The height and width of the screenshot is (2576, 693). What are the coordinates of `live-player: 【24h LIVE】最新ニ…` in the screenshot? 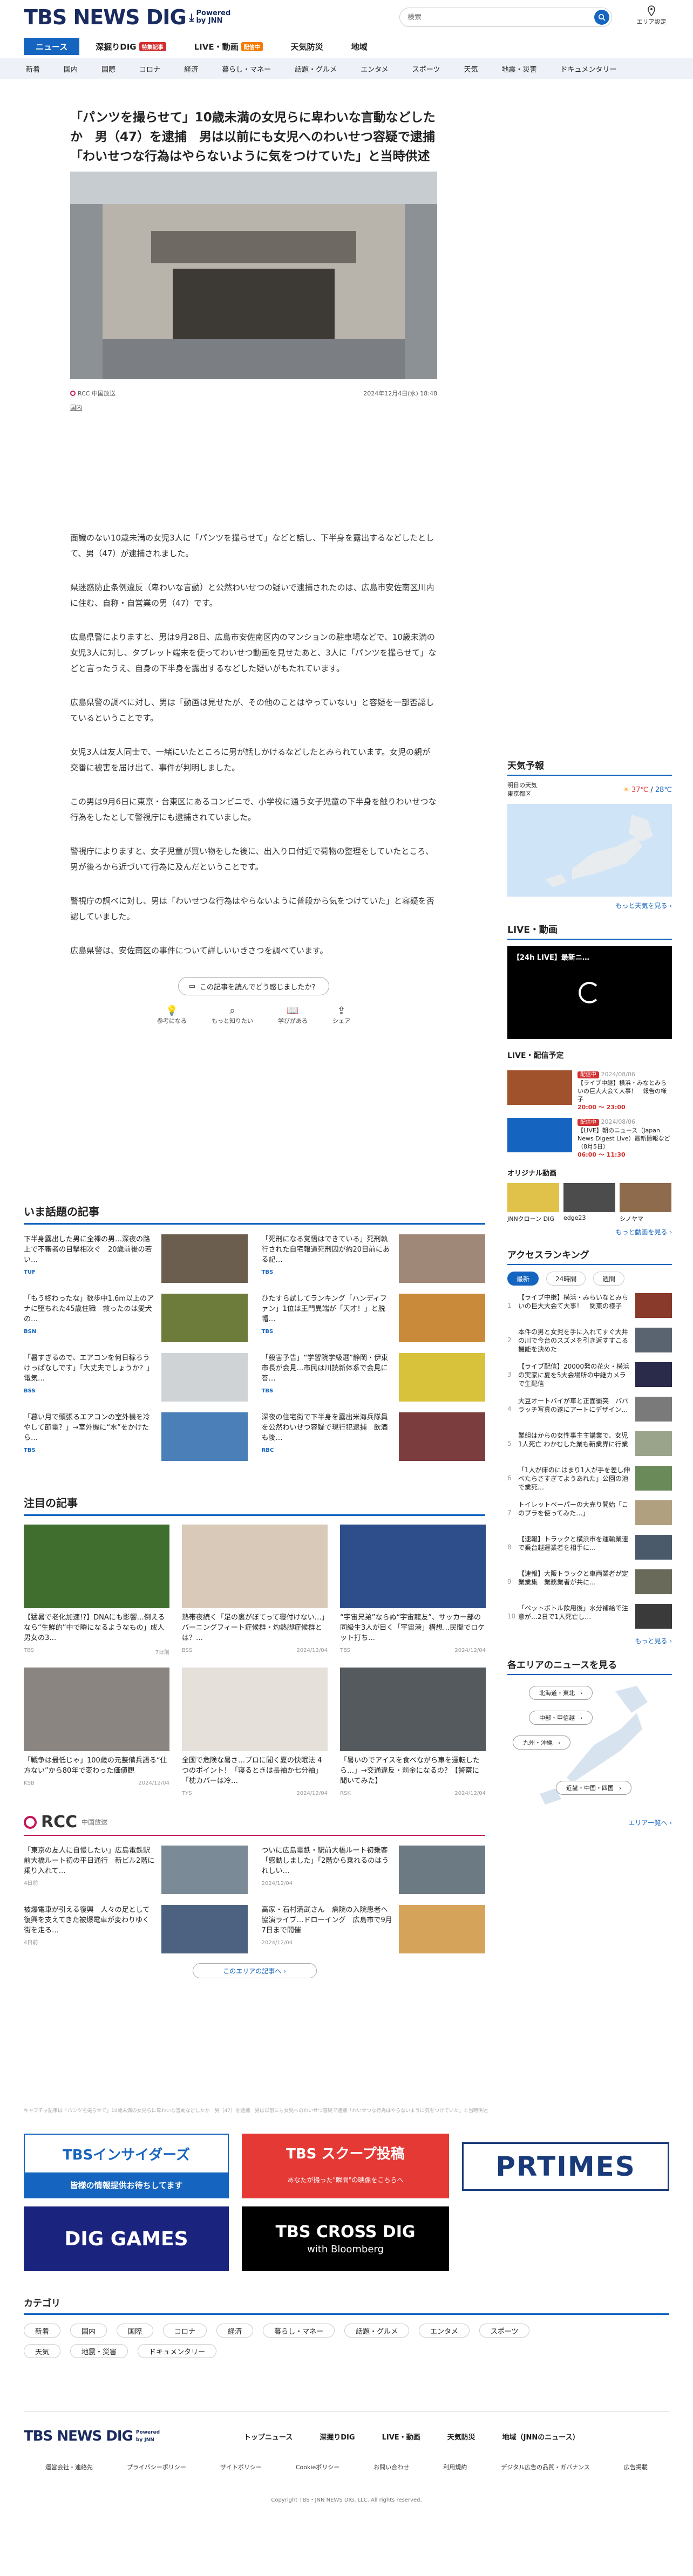 It's located at (590, 992).